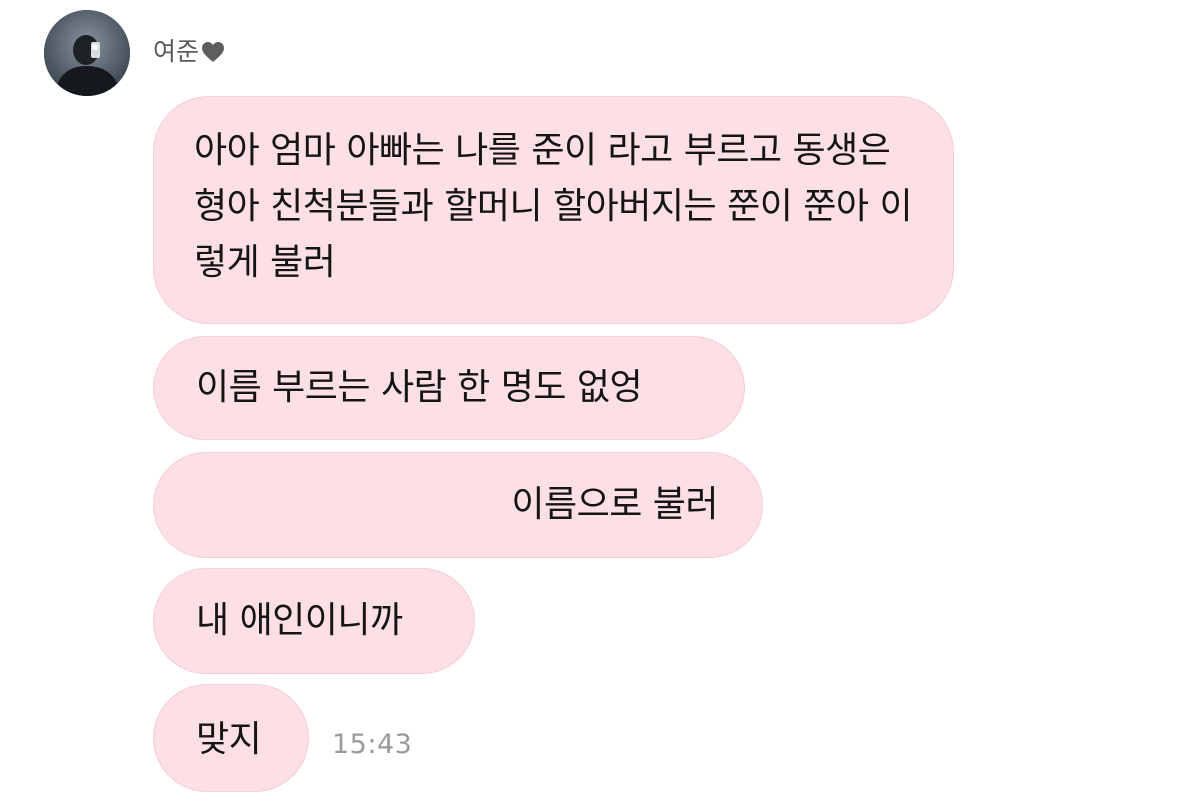 This screenshot has width=1200, height=802. What do you see at coordinates (213, 52) in the screenshot?
I see `heart-icon` at bounding box center [213, 52].